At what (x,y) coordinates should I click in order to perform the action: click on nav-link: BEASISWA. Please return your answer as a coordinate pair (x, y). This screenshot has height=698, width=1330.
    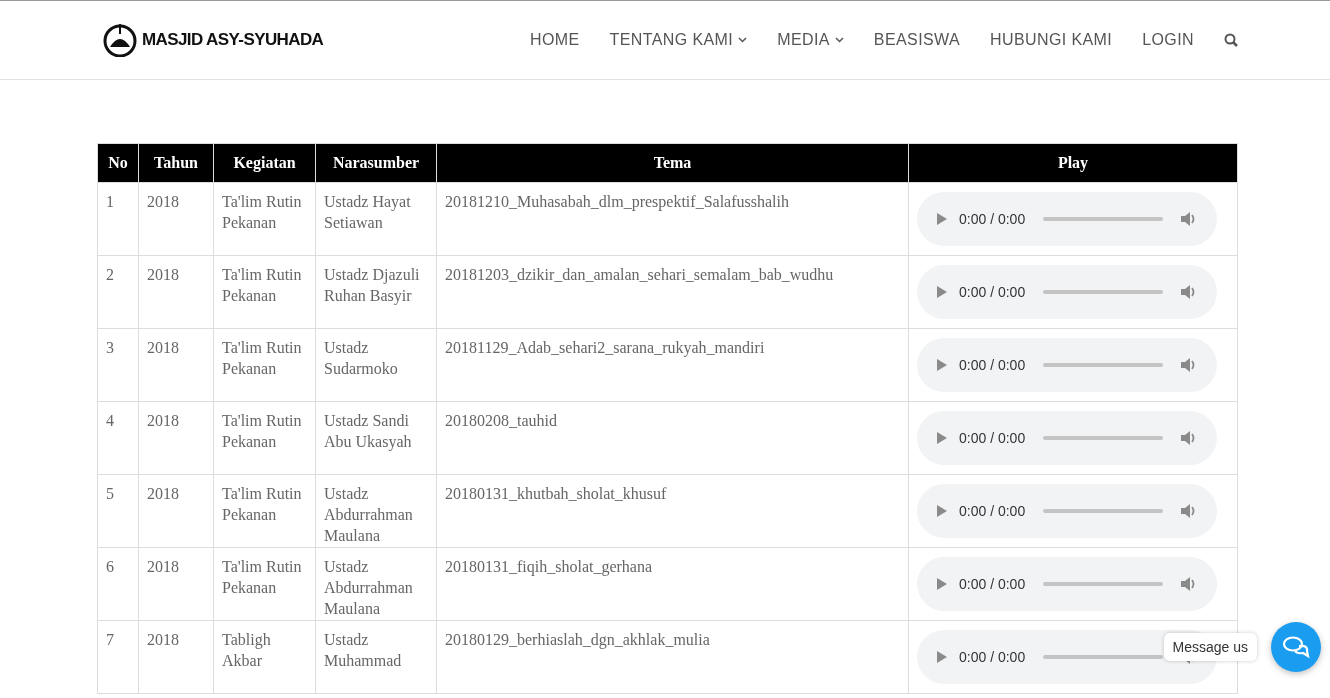
    Looking at the image, I should click on (917, 40).